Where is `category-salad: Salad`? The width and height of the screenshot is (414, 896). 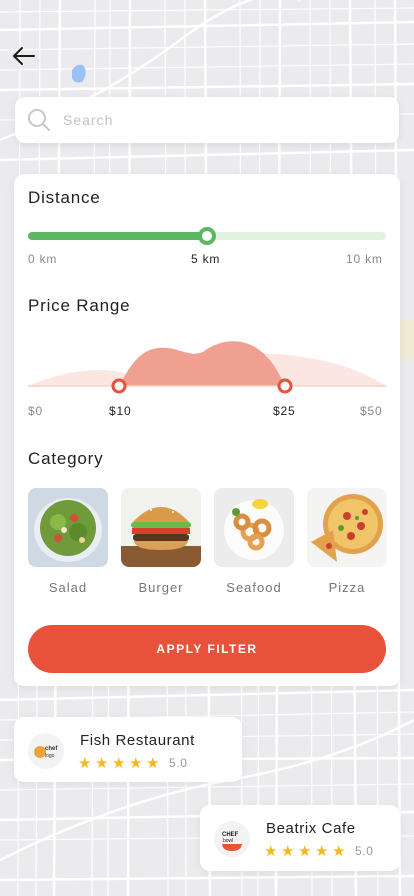
category-salad: Salad is located at coordinates (68, 541).